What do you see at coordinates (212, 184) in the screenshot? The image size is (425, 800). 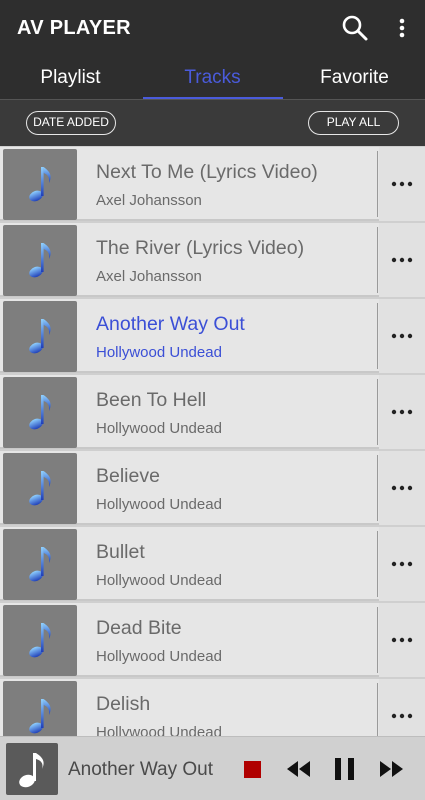 I see `track-row: Next To Me (Lyrics Video) Axel Johansson` at bounding box center [212, 184].